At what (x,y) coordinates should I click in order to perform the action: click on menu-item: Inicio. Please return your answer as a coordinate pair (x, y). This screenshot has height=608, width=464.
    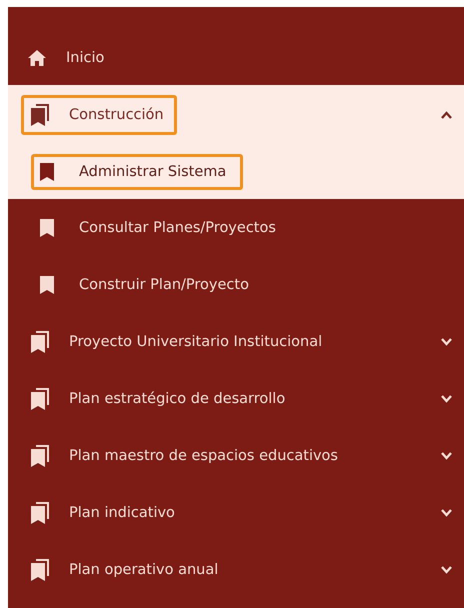
    Looking at the image, I should click on (236, 58).